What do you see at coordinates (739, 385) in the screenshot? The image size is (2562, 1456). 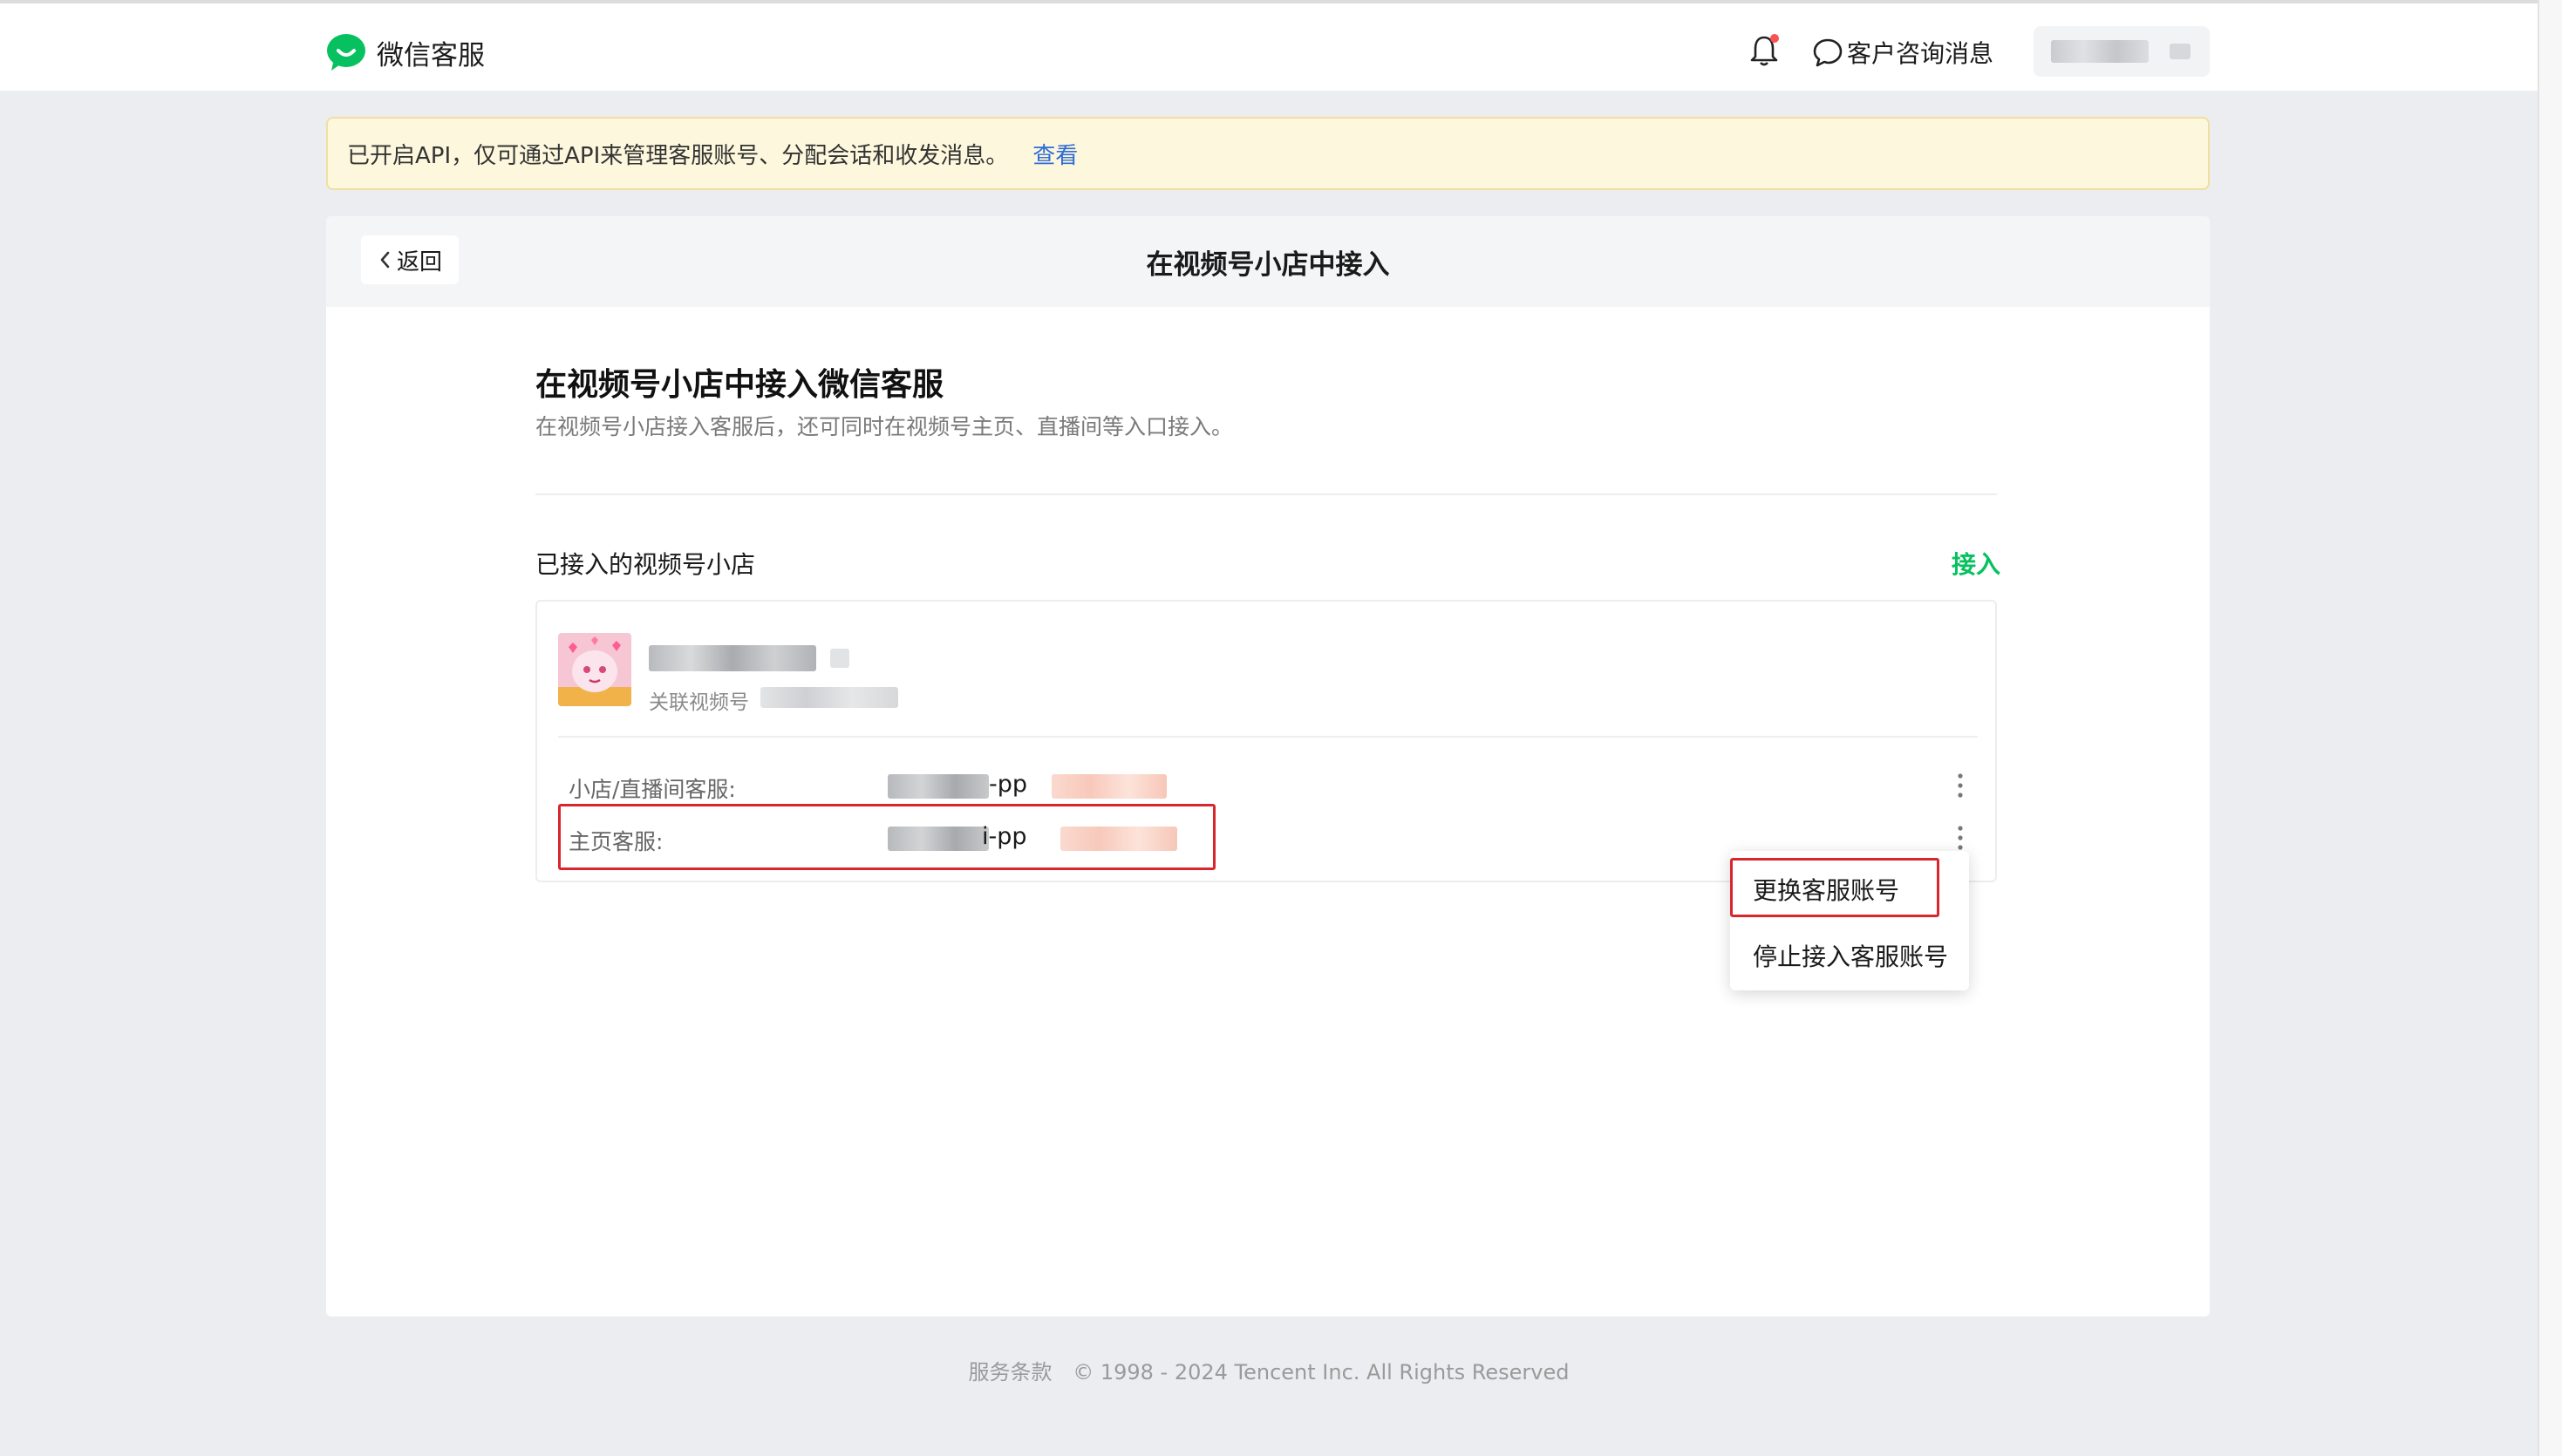 I see `section-title: 在视频号小店中接入微信客服` at bounding box center [739, 385].